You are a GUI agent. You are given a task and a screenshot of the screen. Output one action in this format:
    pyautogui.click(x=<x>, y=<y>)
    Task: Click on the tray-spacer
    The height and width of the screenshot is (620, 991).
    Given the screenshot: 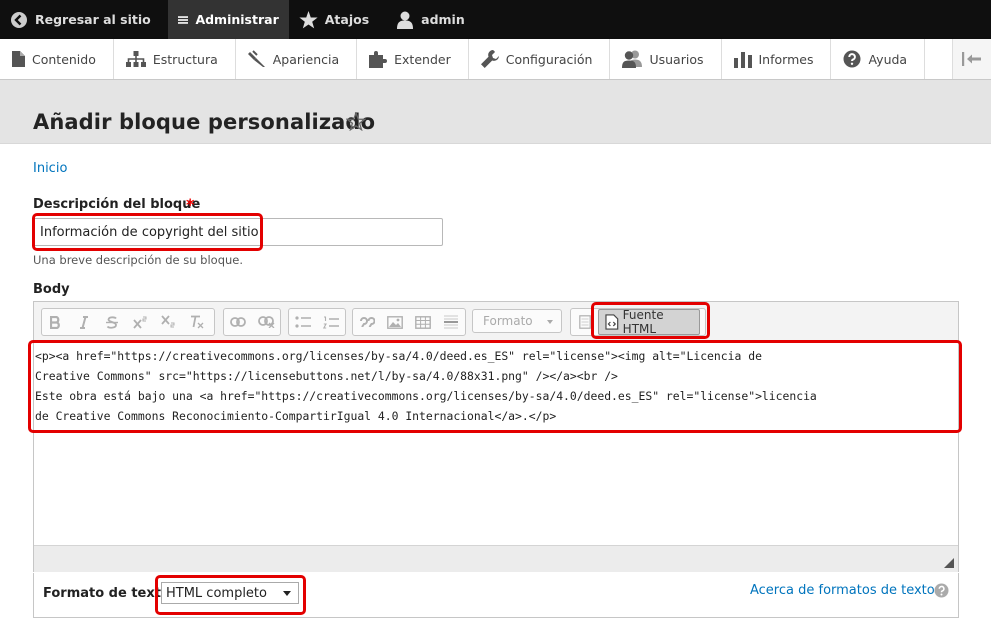 What is the action you would take?
    pyautogui.click(x=938, y=59)
    